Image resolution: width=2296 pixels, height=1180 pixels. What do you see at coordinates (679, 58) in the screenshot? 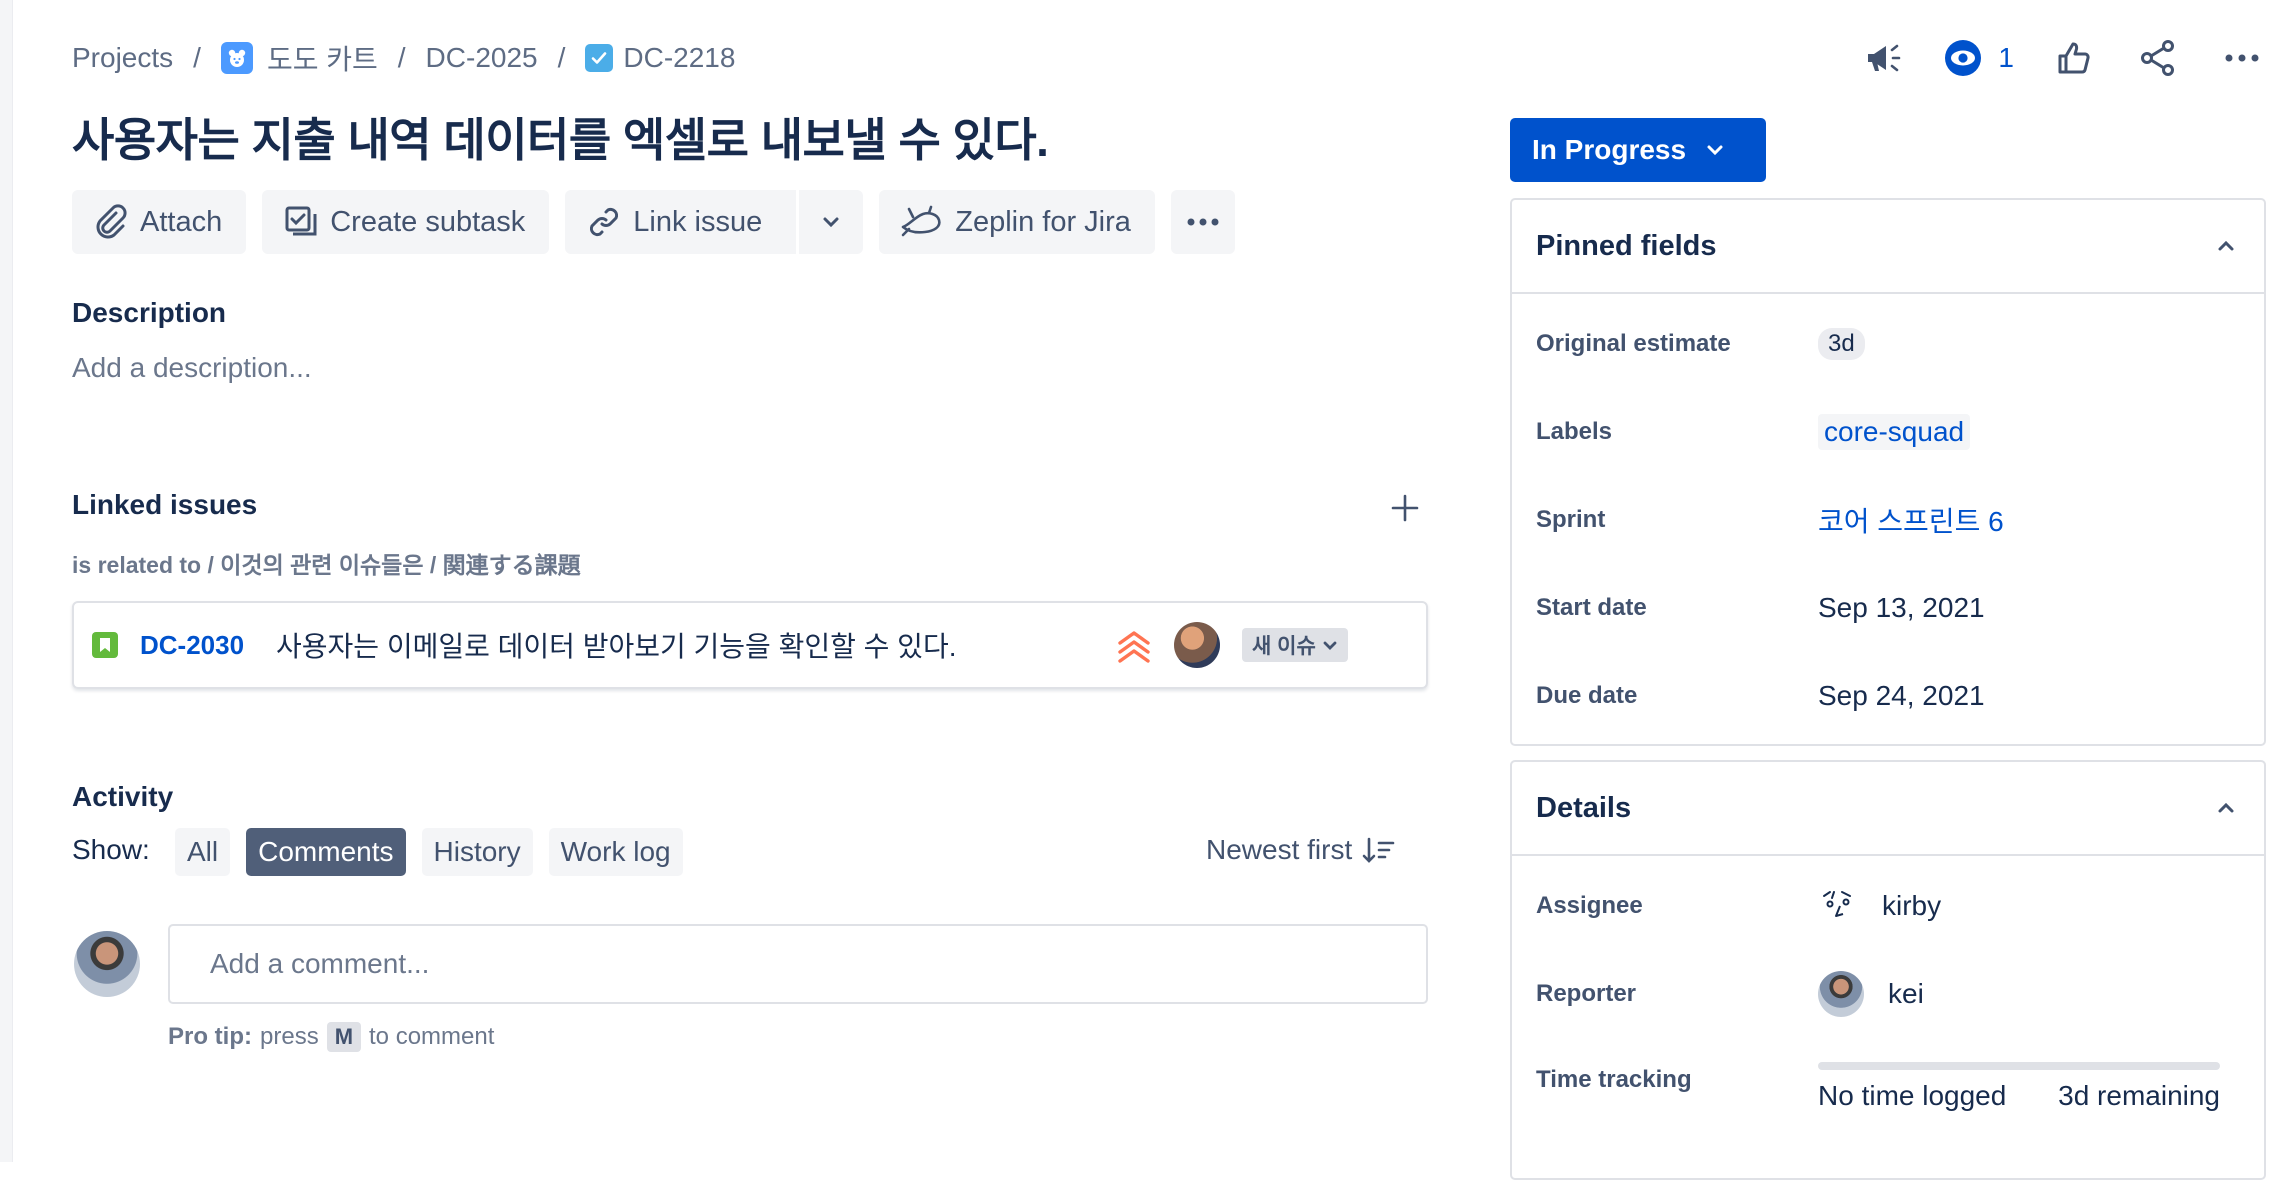
I see `breadcrumb-issue: DC-2218` at bounding box center [679, 58].